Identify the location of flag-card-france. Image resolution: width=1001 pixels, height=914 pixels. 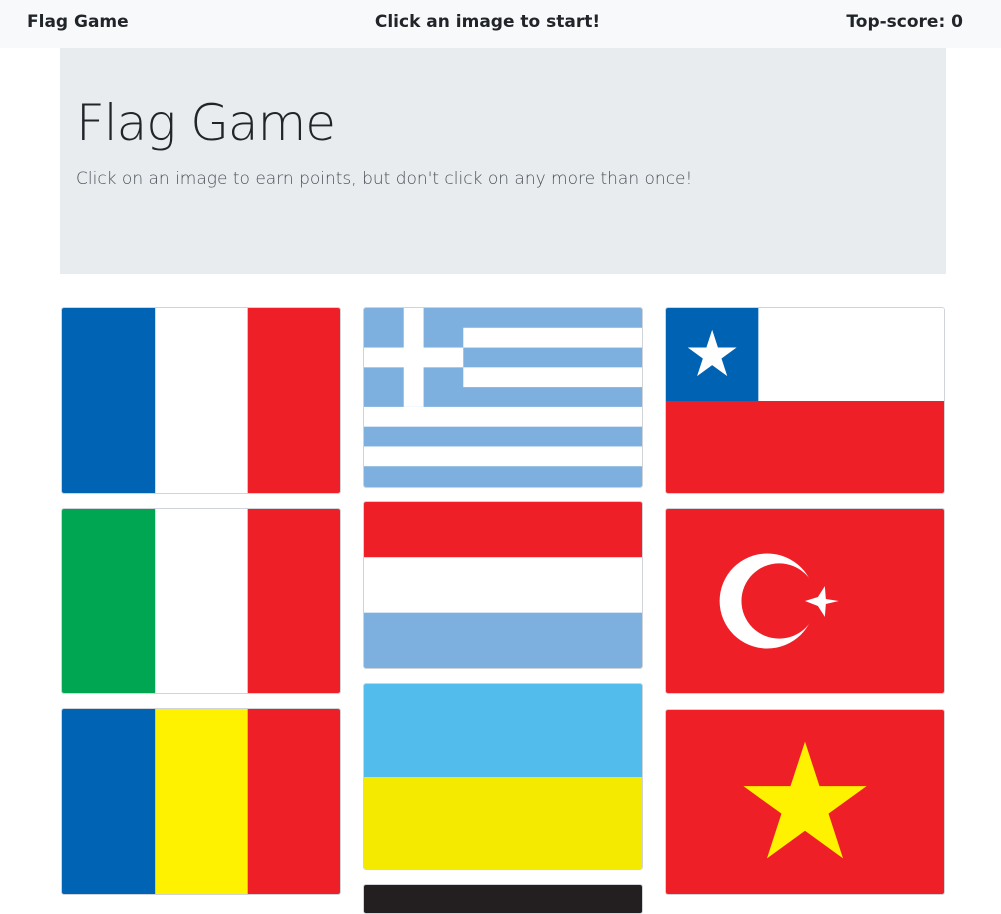
(201, 400).